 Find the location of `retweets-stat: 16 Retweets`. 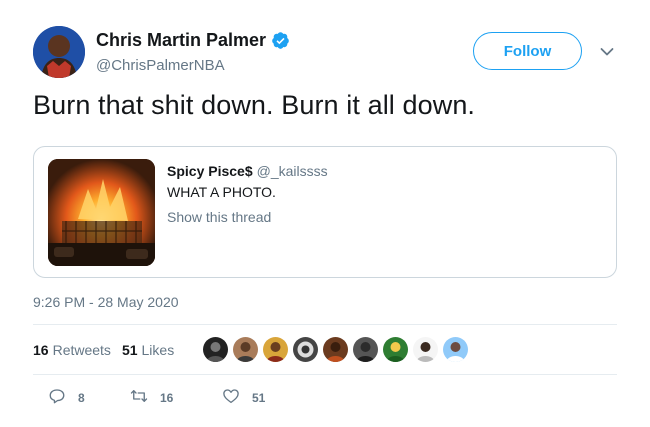

retweets-stat: 16 Retweets is located at coordinates (72, 350).